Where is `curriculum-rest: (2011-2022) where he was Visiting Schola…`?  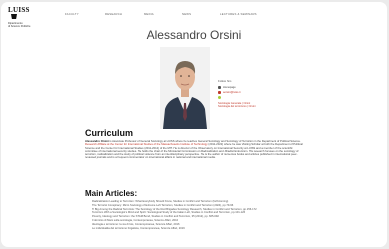 curriculum-rest: (2011-2022) where he was Visiting Schola… is located at coordinates (194, 151).